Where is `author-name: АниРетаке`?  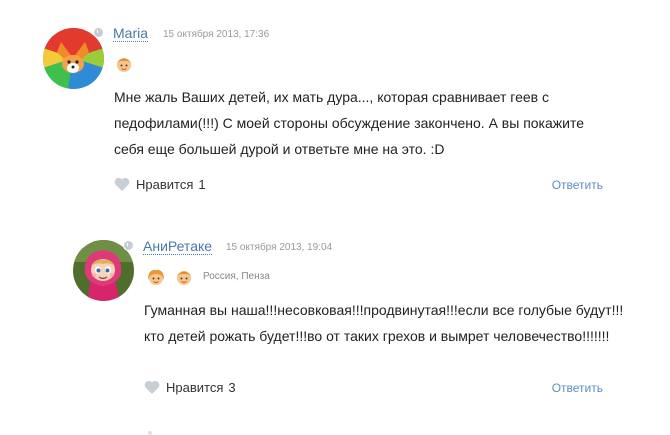 author-name: АниРетаке is located at coordinates (178, 247).